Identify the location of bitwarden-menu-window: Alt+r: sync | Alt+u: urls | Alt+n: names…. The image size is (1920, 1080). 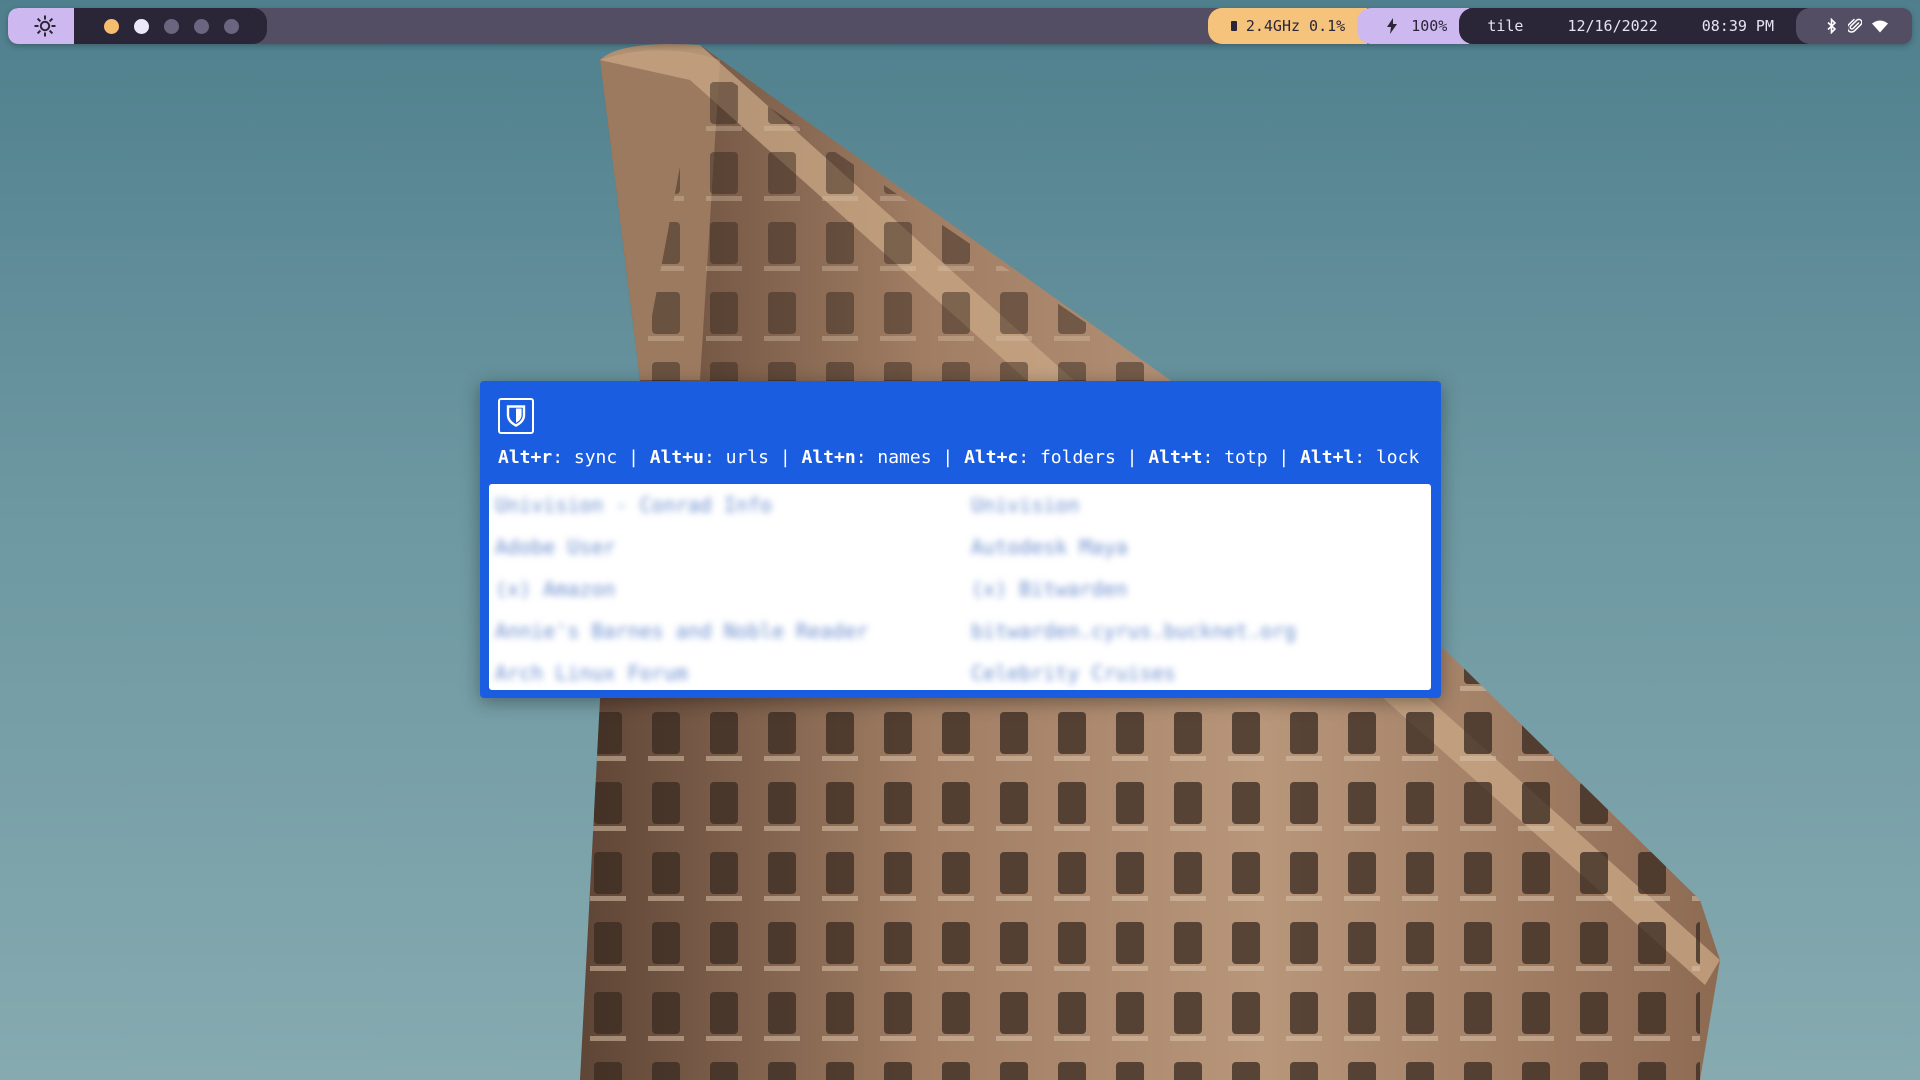
(960, 539).